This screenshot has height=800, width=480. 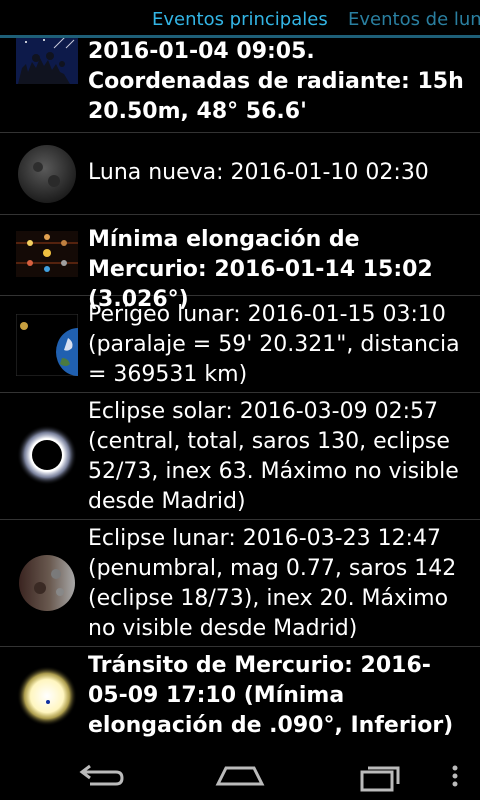 I want to click on planet-elongation-icon, so click(x=47, y=254).